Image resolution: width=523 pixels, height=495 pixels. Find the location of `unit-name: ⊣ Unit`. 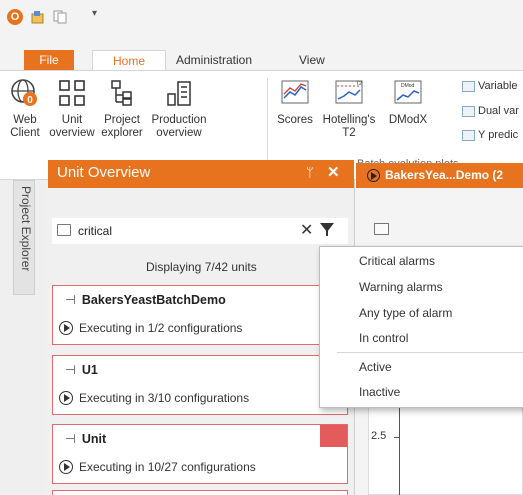

unit-name: ⊣ Unit is located at coordinates (85, 438).